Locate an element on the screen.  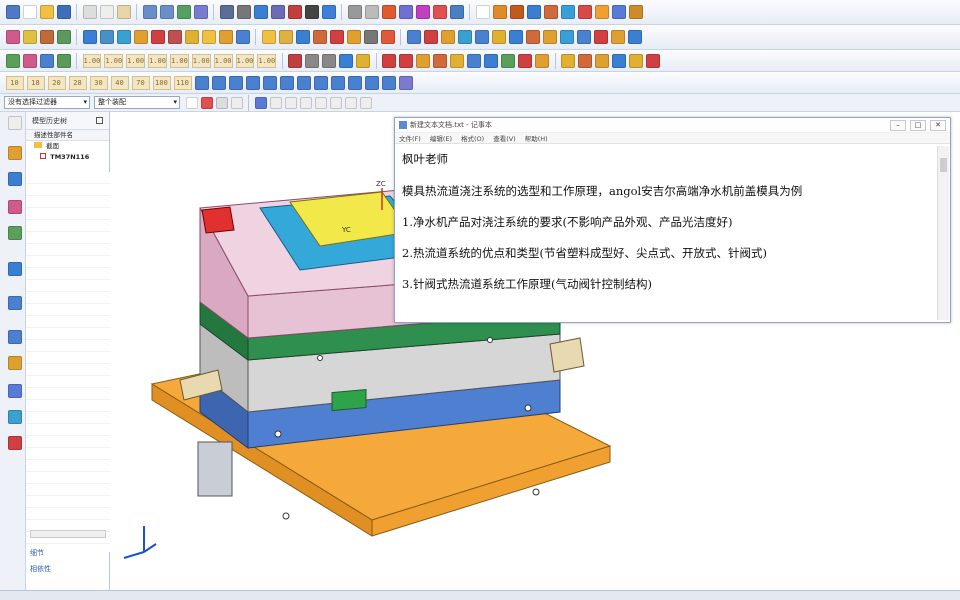
insert-icon is located at coordinates (567, 12).